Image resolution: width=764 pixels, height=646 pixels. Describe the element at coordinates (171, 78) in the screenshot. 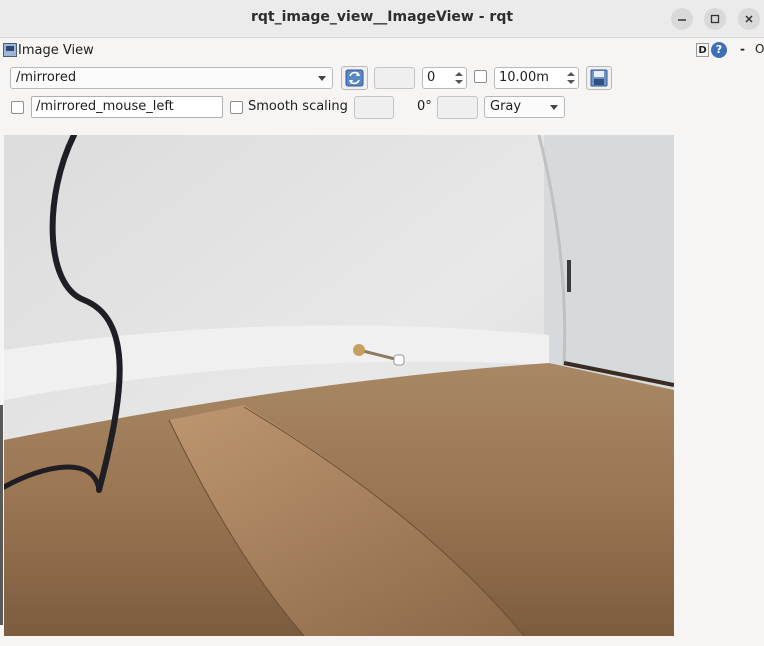

I see `topic-dropdown: /mirrored` at that location.